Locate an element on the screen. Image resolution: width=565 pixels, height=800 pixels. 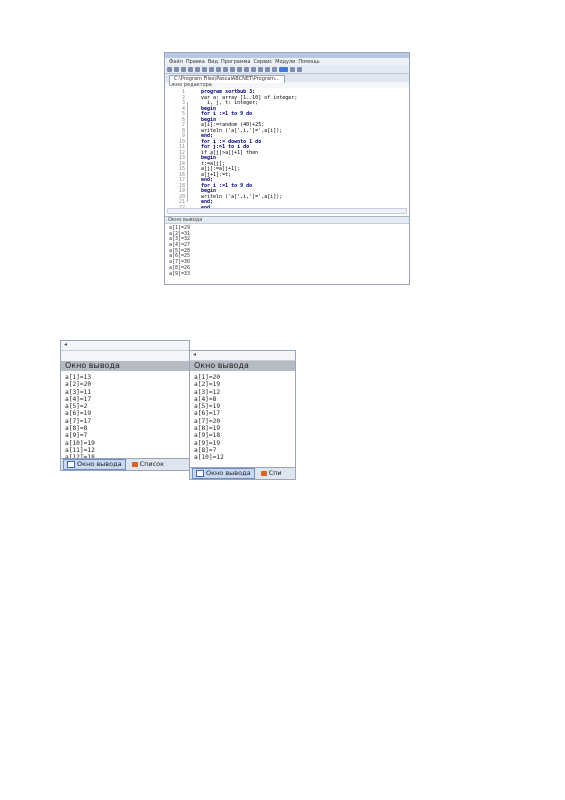
output-line: a[4]=8 is located at coordinates (205, 399).